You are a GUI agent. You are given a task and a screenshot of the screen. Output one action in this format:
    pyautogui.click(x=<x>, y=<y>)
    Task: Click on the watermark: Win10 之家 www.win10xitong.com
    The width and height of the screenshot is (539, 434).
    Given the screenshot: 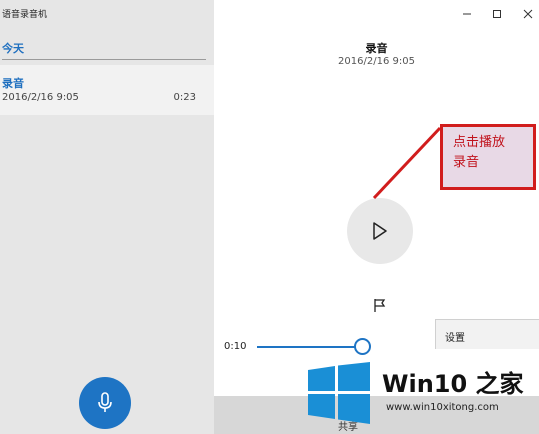 What is the action you would take?
    pyautogui.click(x=422, y=397)
    